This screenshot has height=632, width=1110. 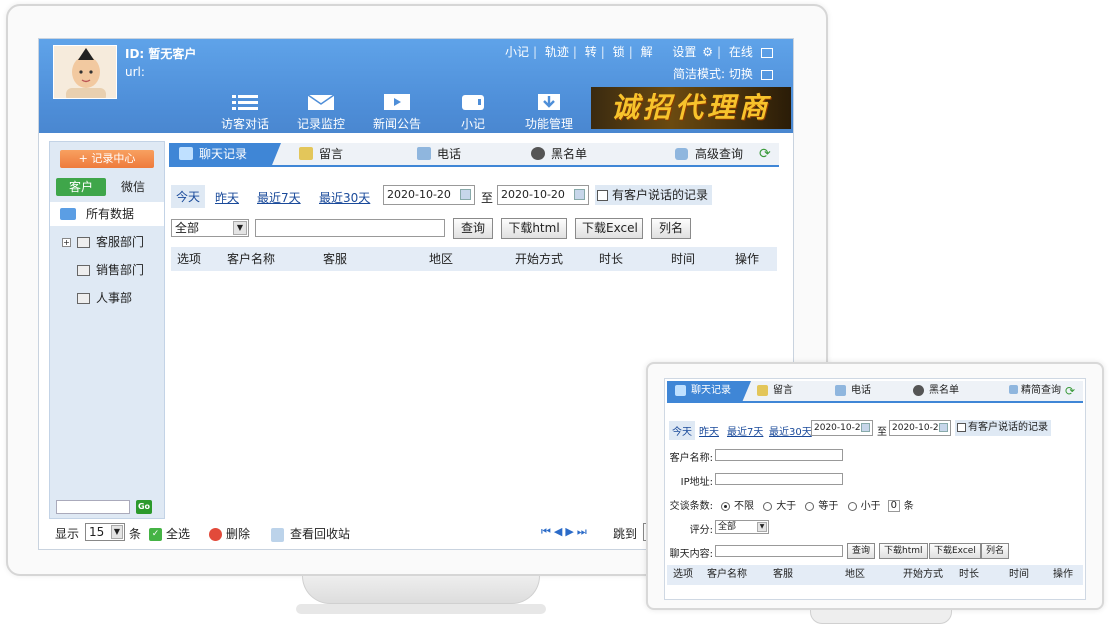 What do you see at coordinates (169, 533) in the screenshot?
I see `select-all-button: ✓全选` at bounding box center [169, 533].